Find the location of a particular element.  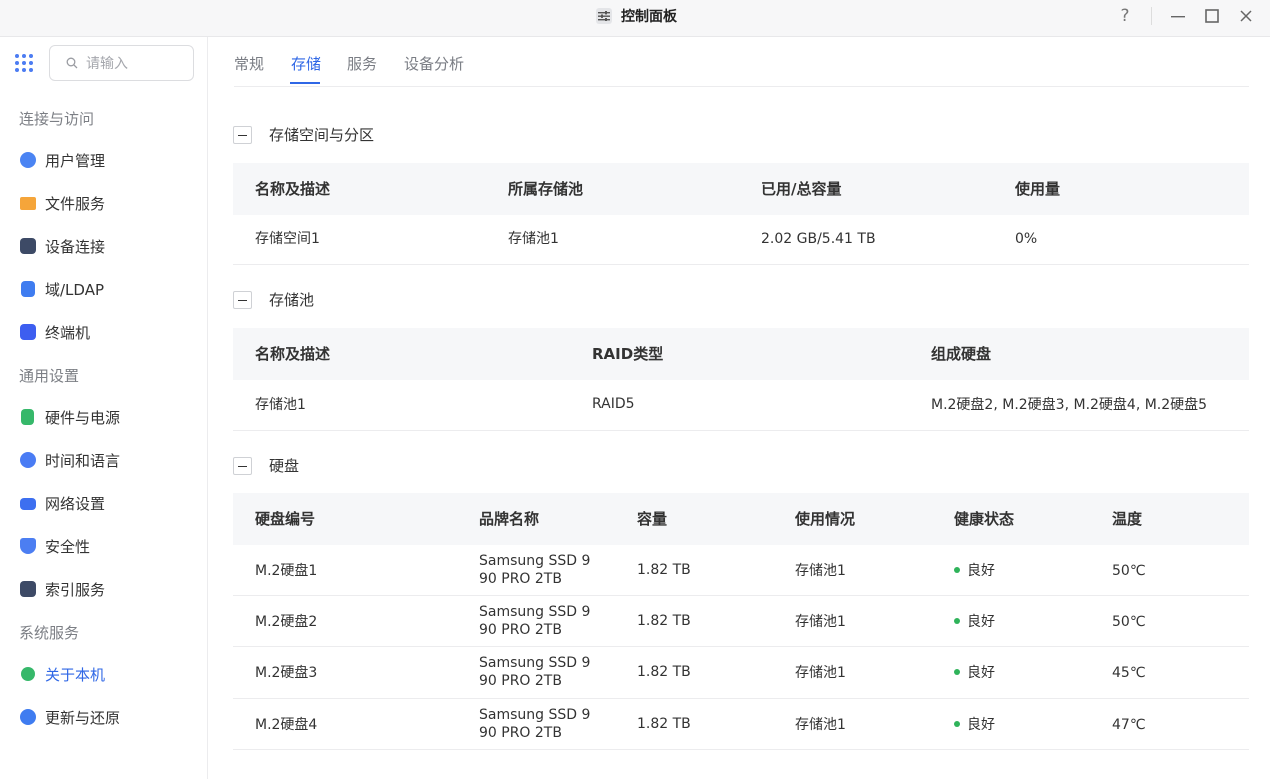

disk-temperature: 45℃ is located at coordinates (1129, 673).